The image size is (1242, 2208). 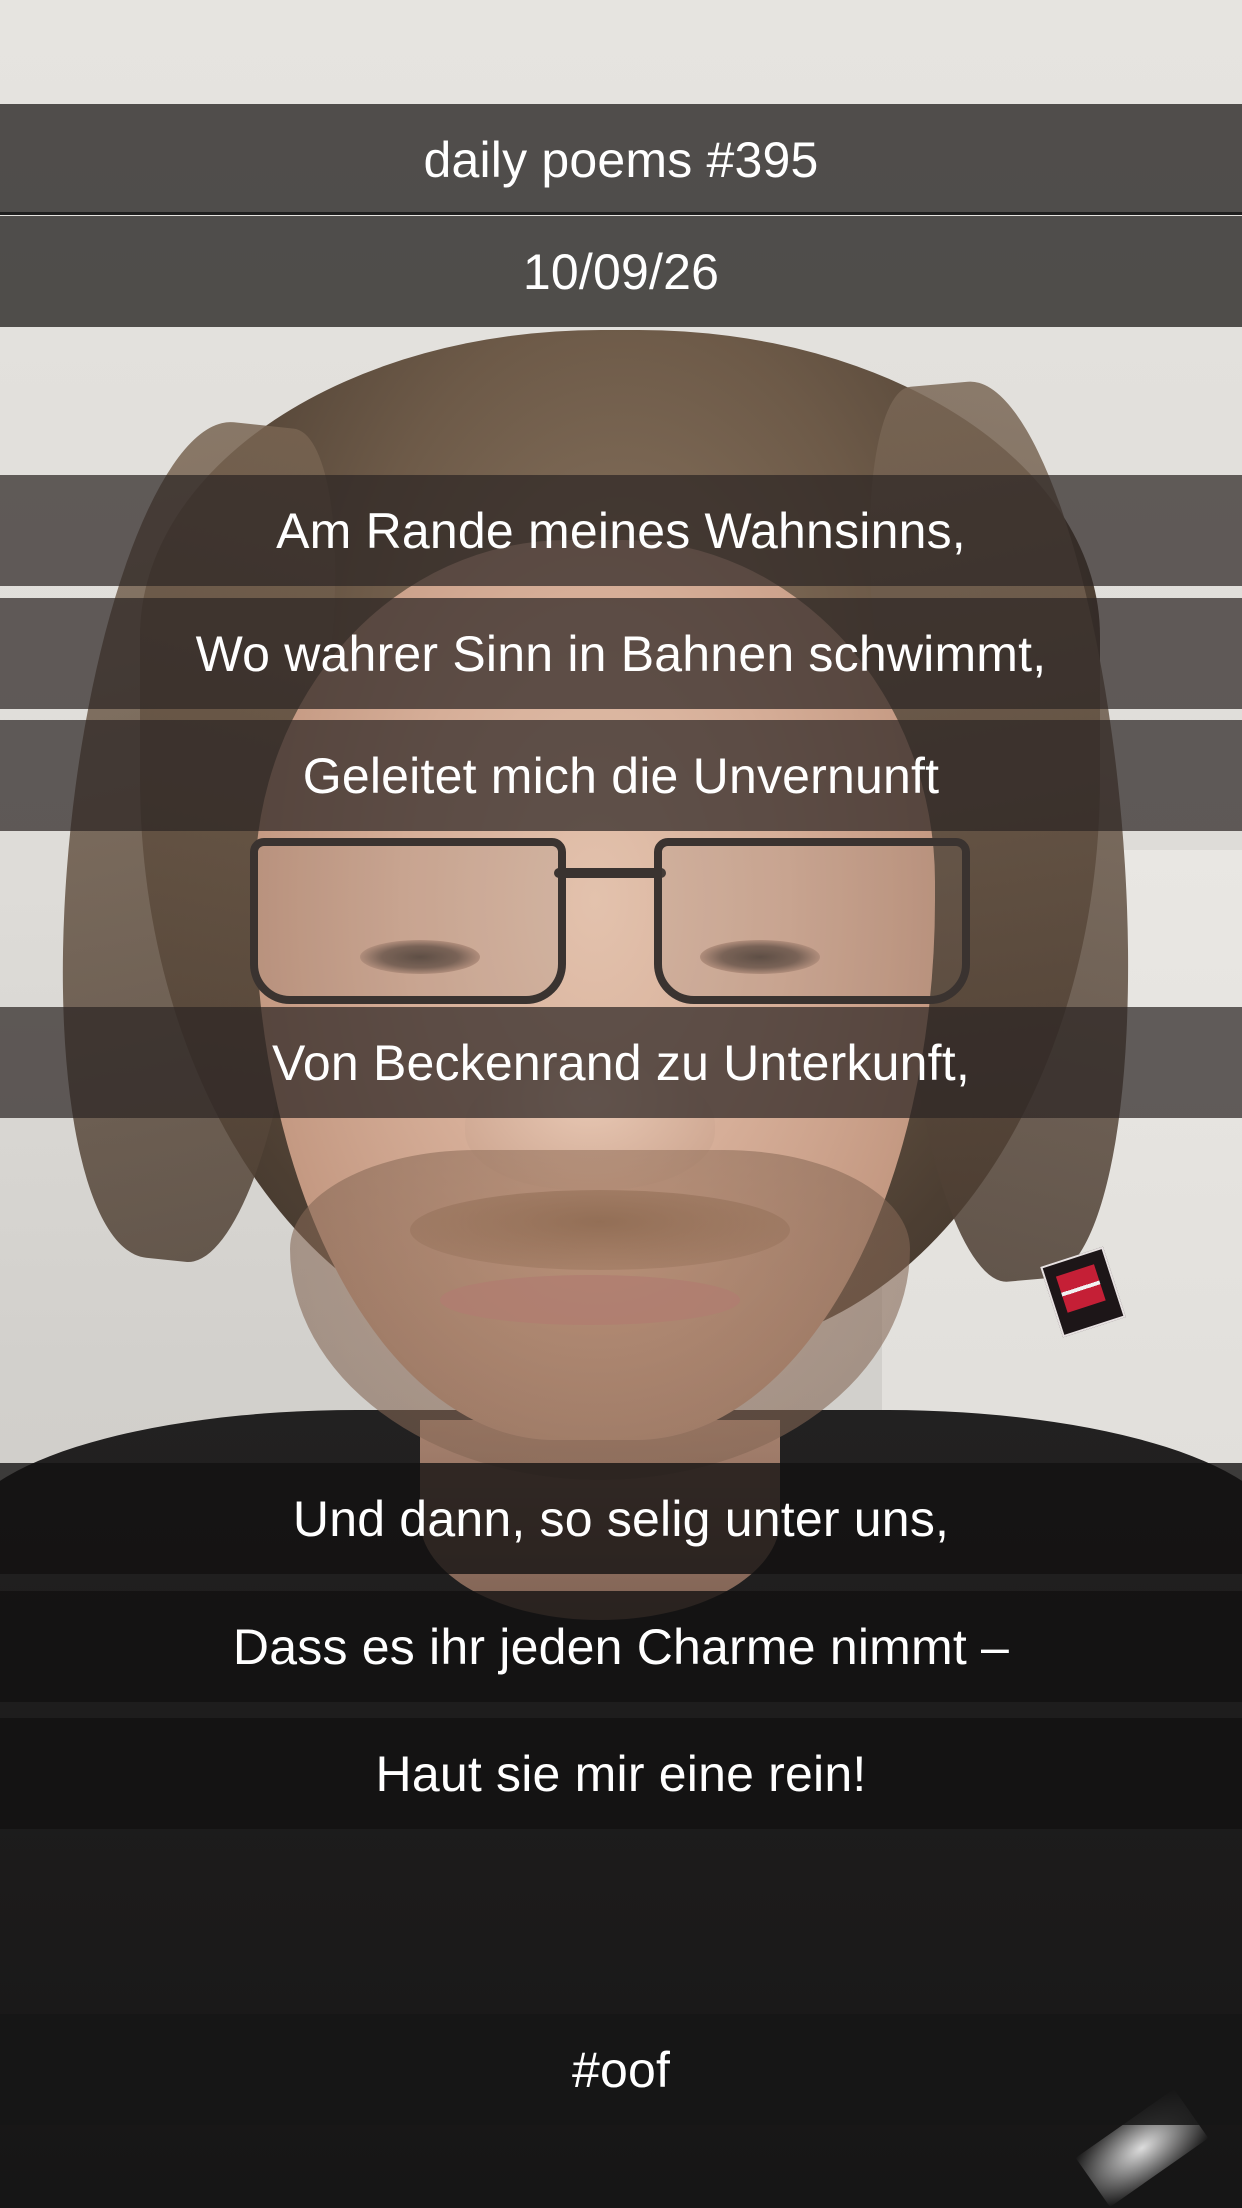 What do you see at coordinates (610, 923) in the screenshot?
I see `photo-glasses` at bounding box center [610, 923].